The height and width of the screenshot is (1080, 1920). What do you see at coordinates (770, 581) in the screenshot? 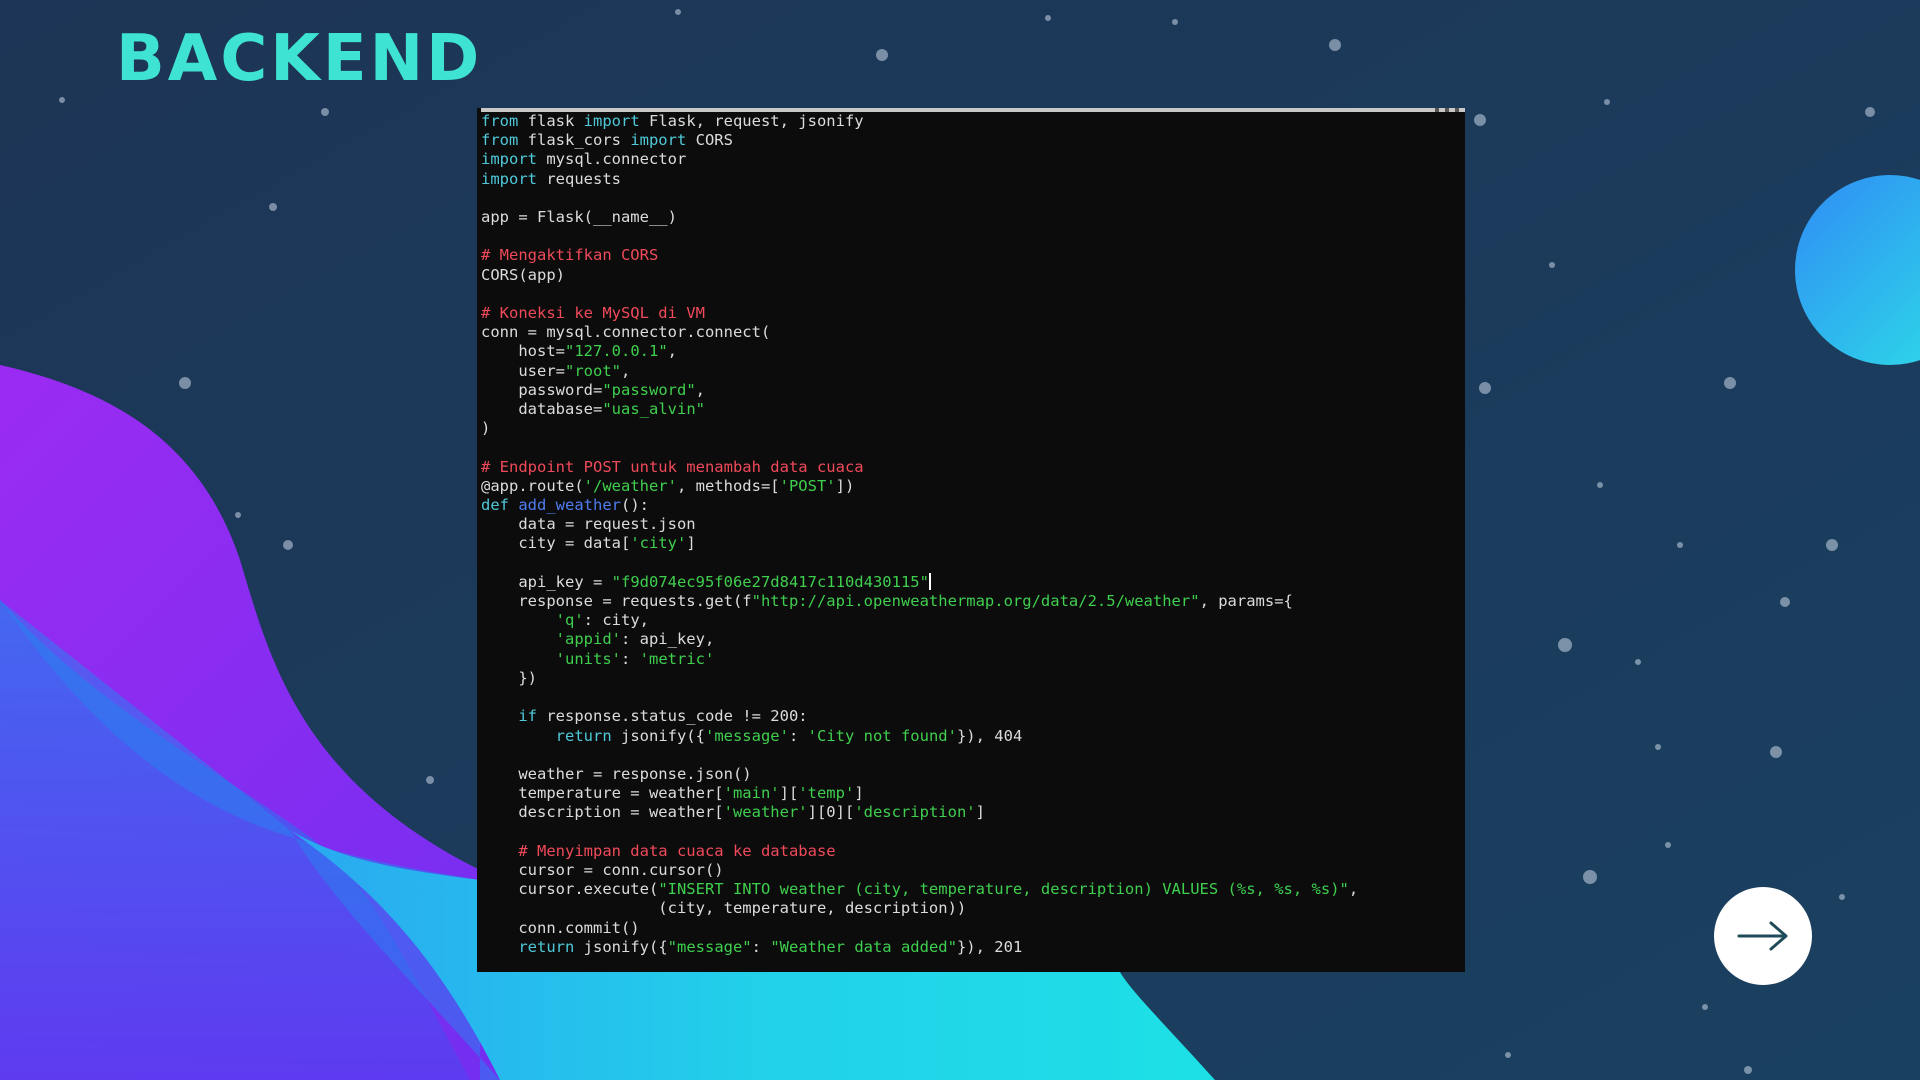
I see `code-token: "f9d074ec95f06e27d8417c110d430115"` at bounding box center [770, 581].